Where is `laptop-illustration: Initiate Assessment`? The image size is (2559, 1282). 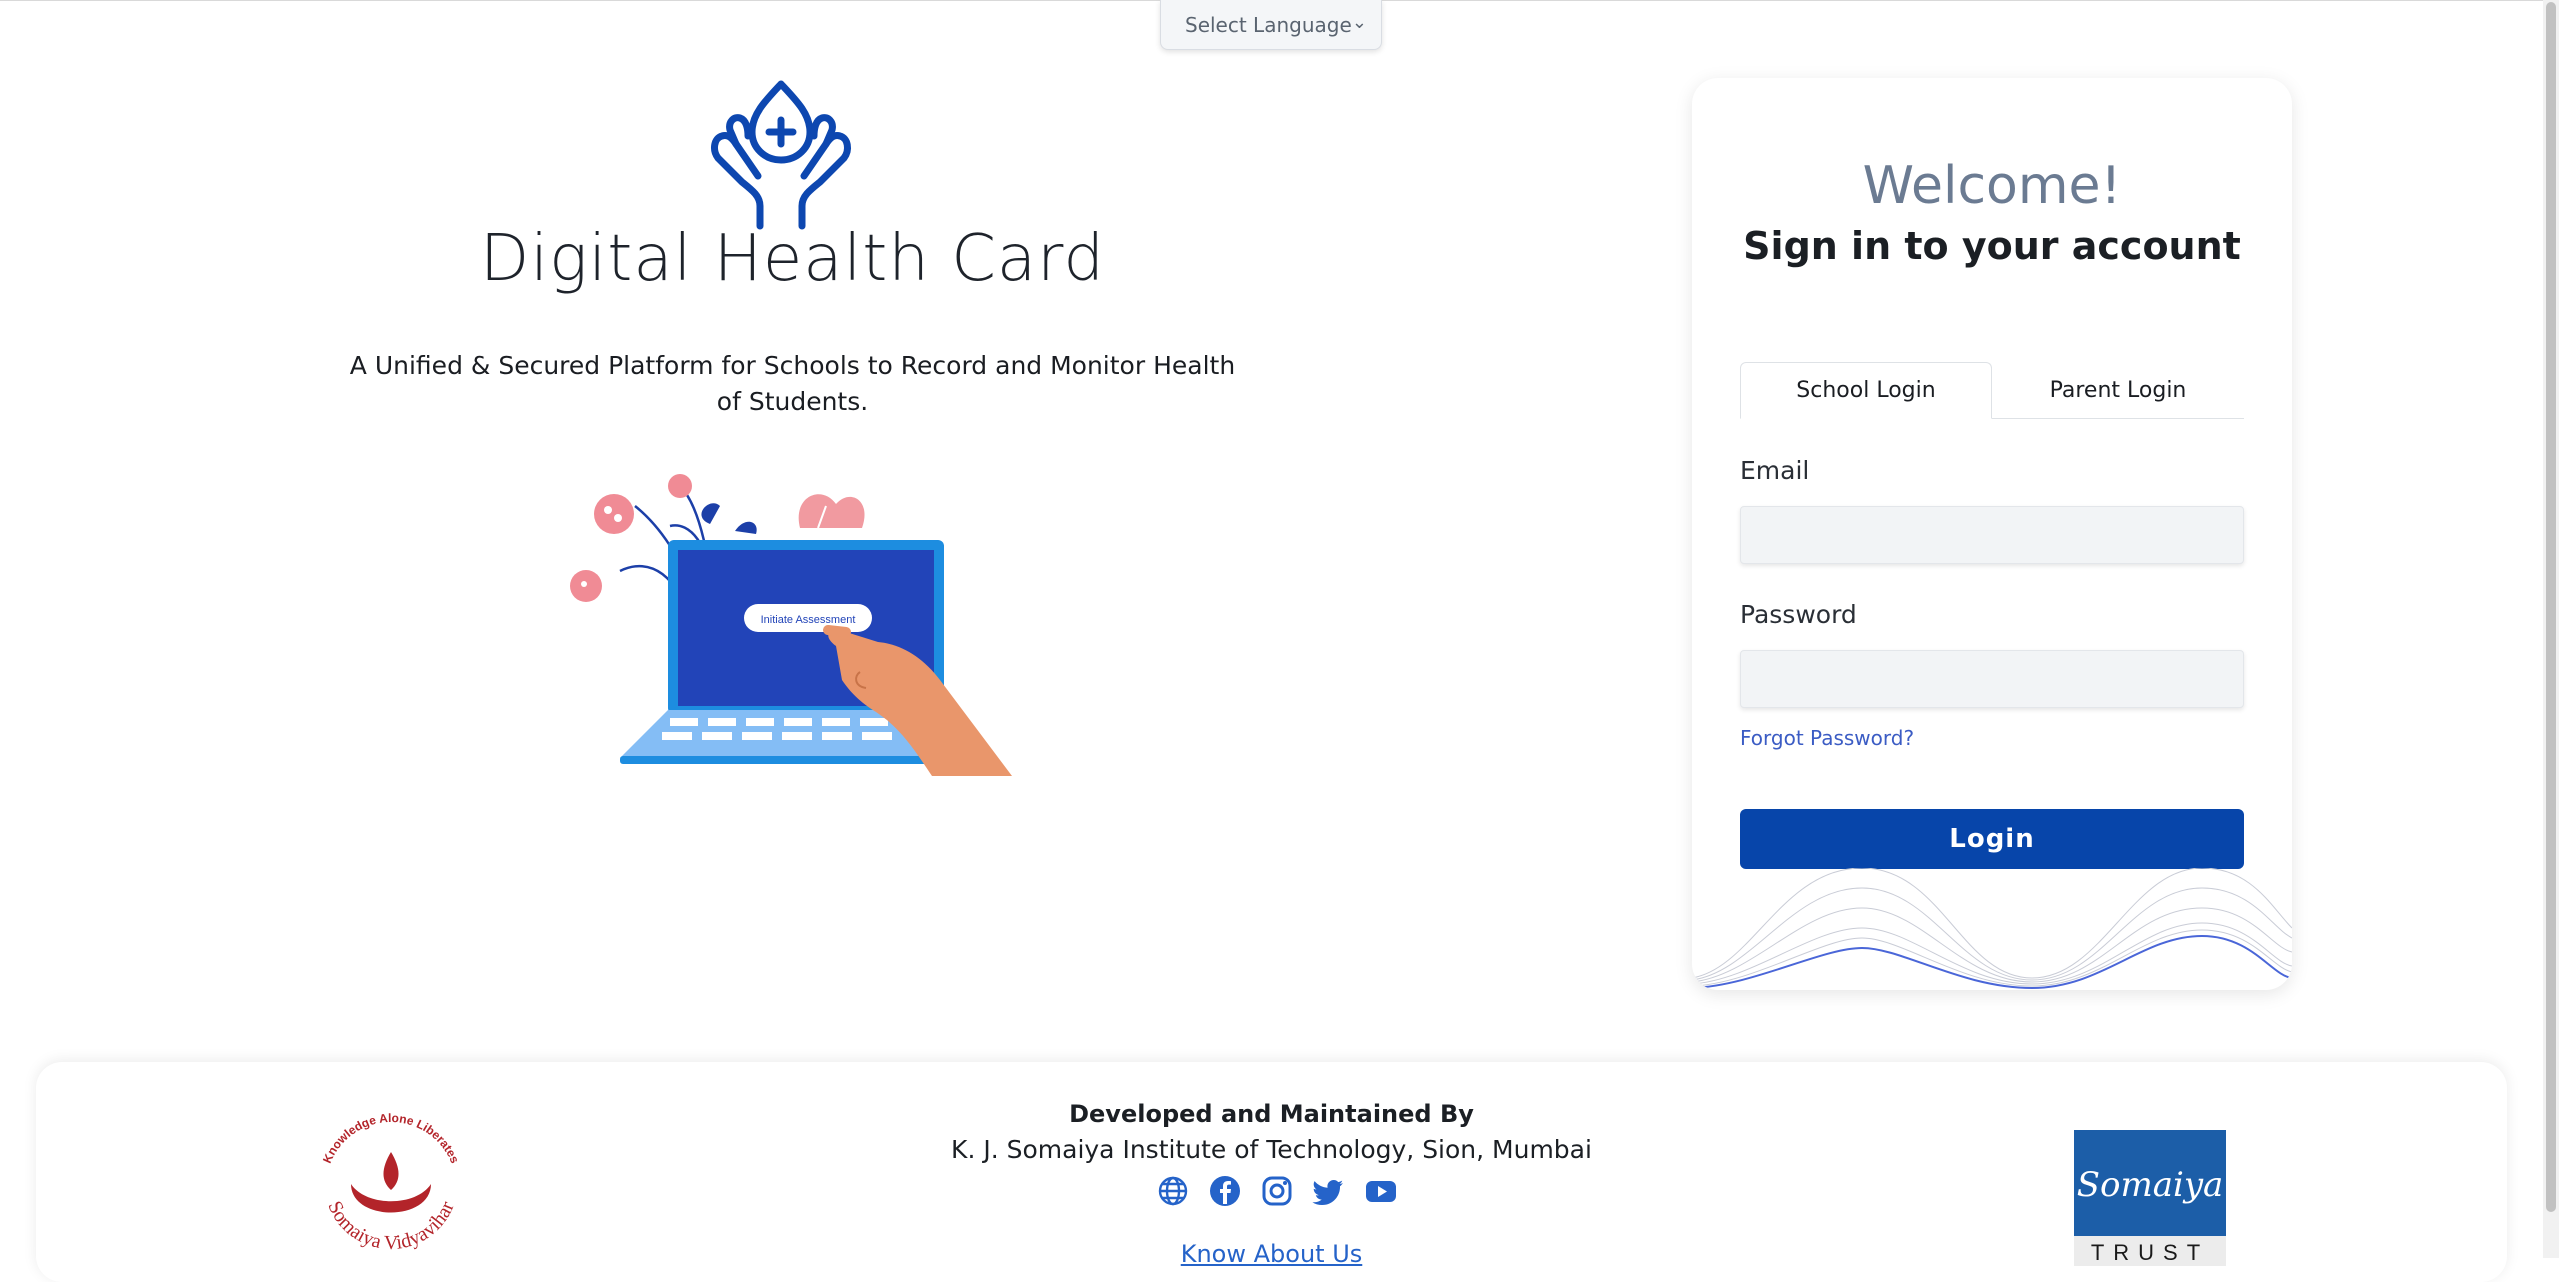 laptop-illustration: Initiate Assessment is located at coordinates (791, 625).